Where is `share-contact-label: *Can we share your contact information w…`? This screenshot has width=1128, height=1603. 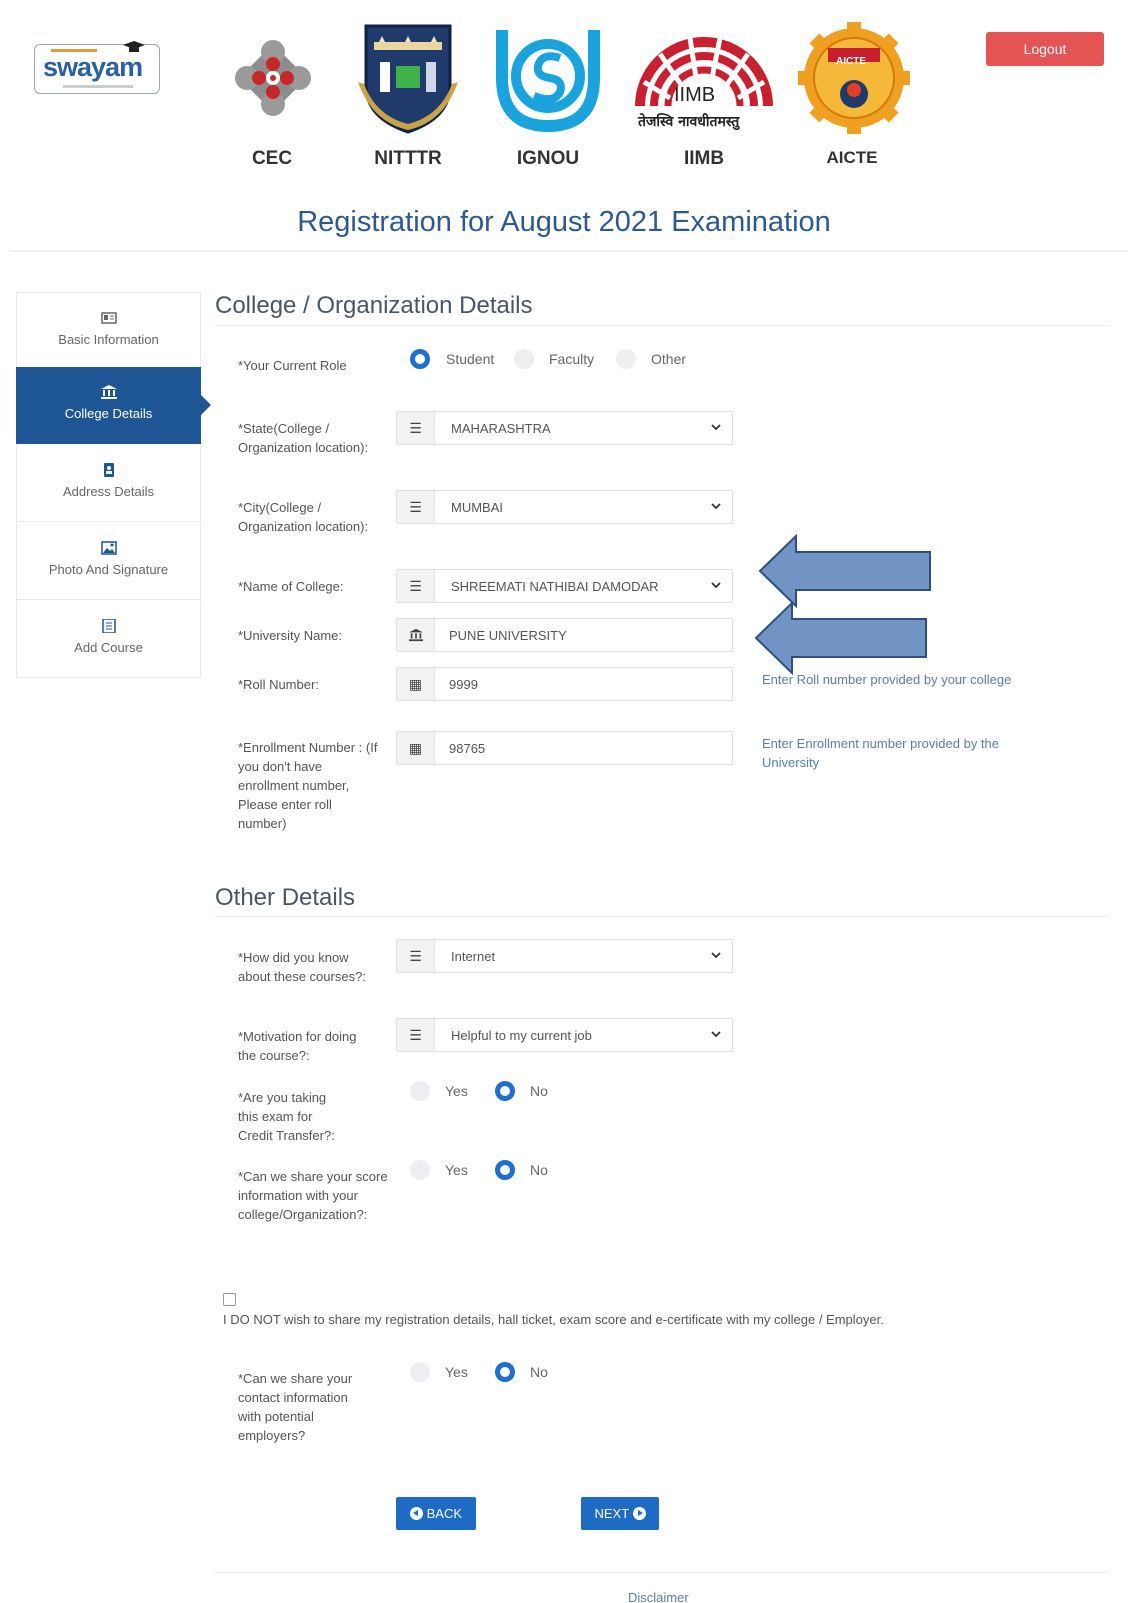
share-contact-label: *Can we share your contact information w… is located at coordinates (295, 1407).